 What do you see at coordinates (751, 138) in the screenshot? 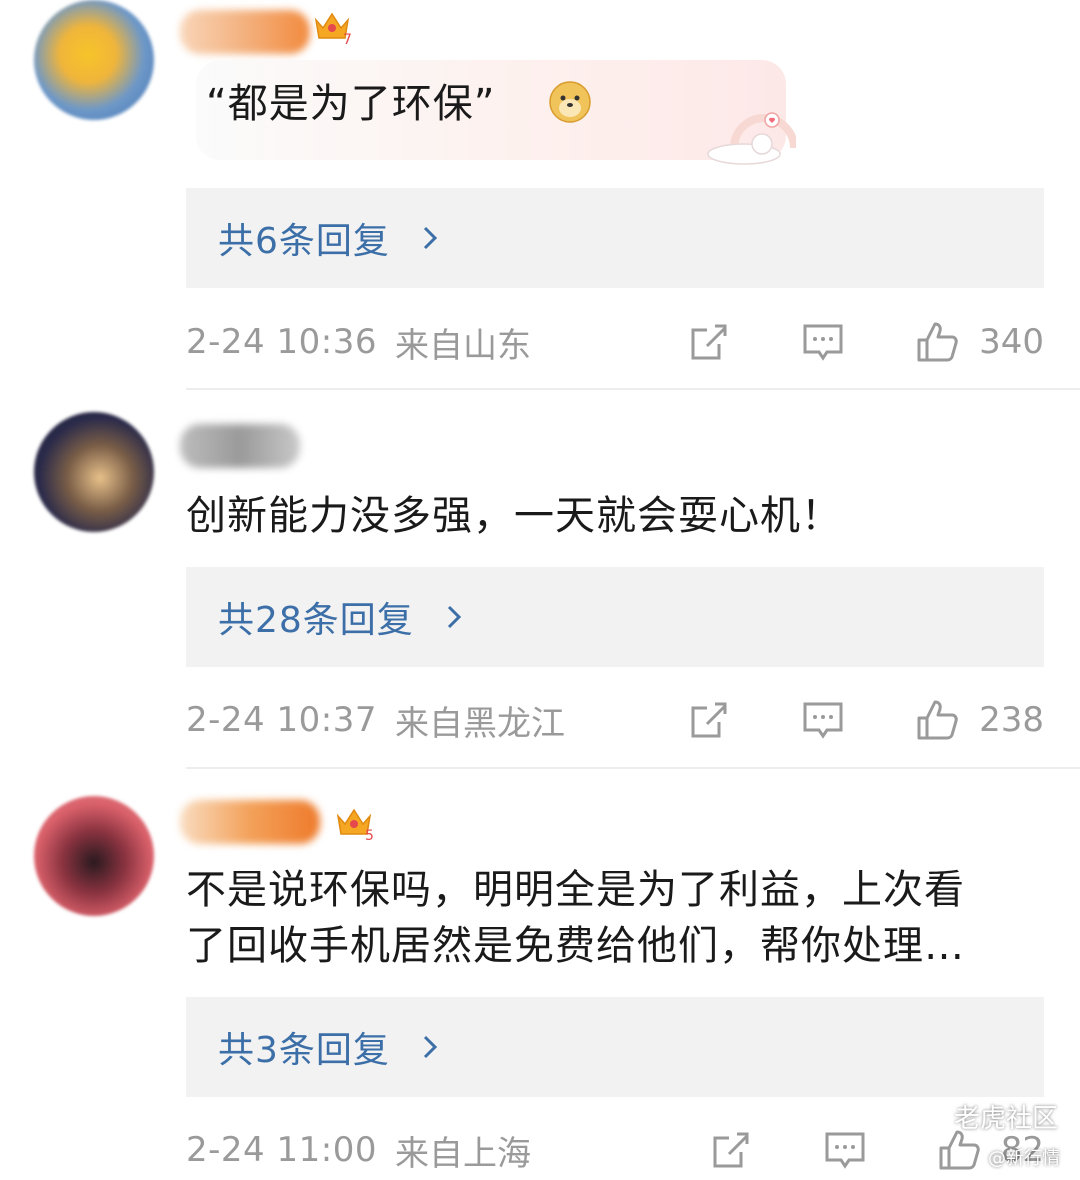
I see `cat-sticker-icon` at bounding box center [751, 138].